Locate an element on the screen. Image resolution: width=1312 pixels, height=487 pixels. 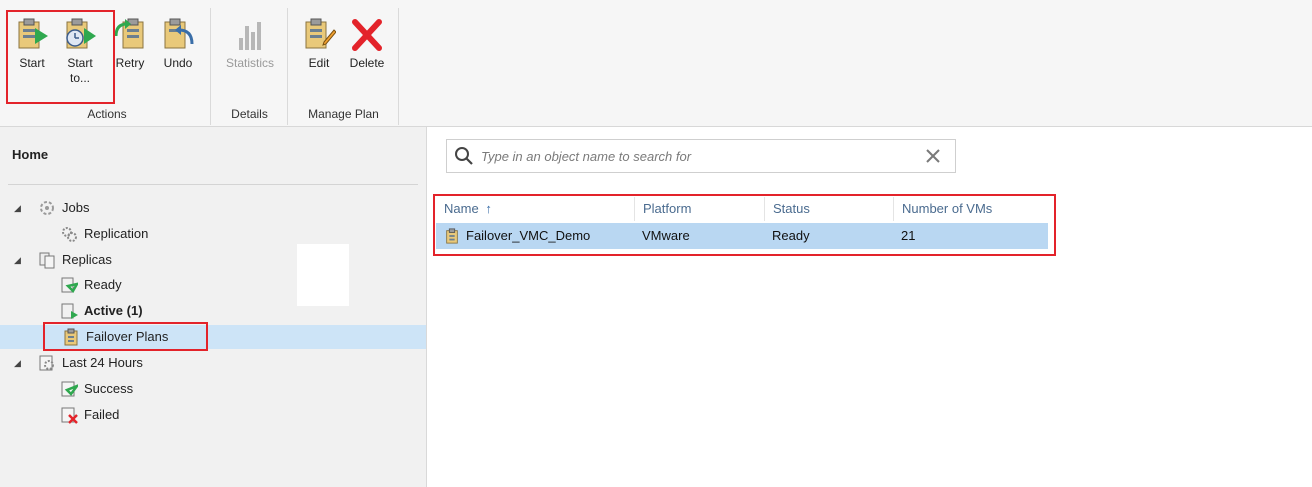
active-icon is located at coordinates (69, 311).